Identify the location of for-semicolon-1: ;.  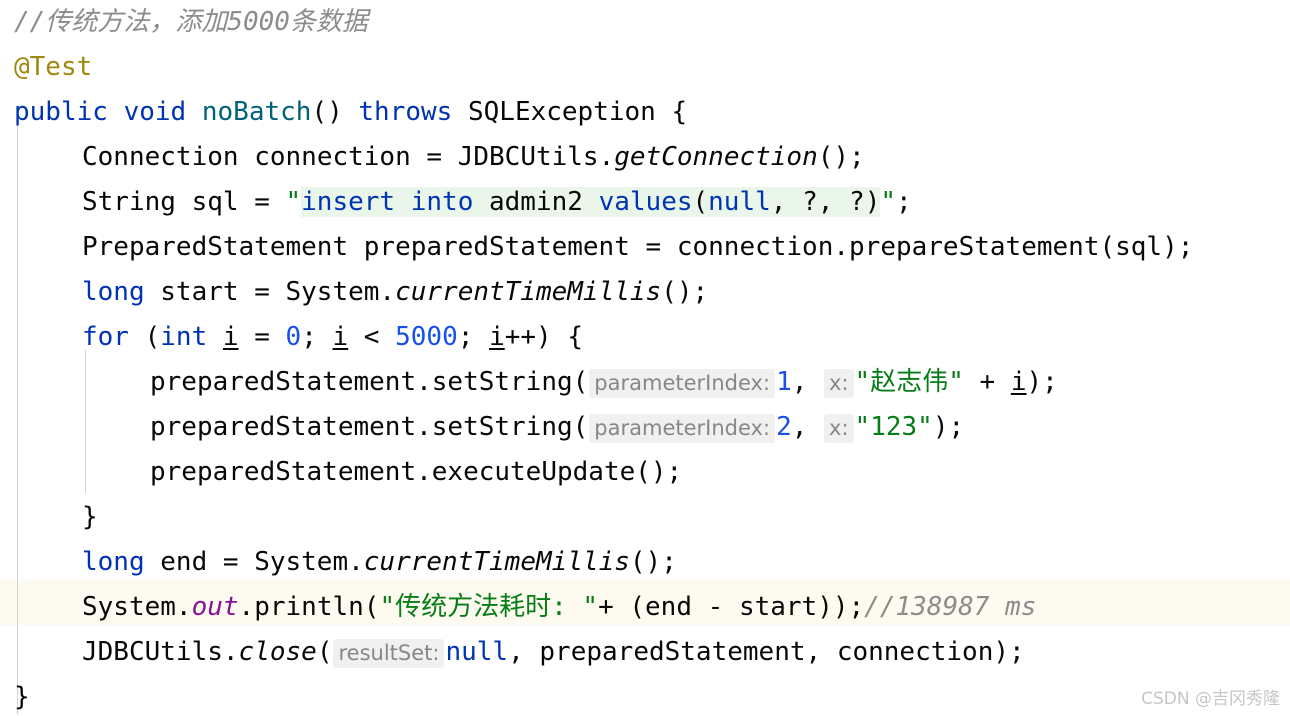
(317, 337).